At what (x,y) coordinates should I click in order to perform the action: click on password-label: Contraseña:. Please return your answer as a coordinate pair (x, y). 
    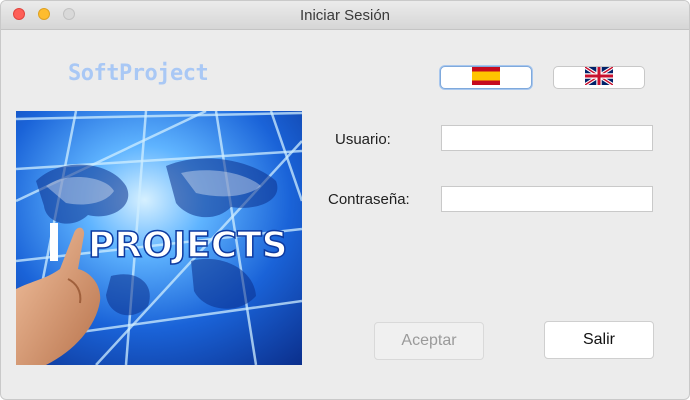
    Looking at the image, I should click on (369, 199).